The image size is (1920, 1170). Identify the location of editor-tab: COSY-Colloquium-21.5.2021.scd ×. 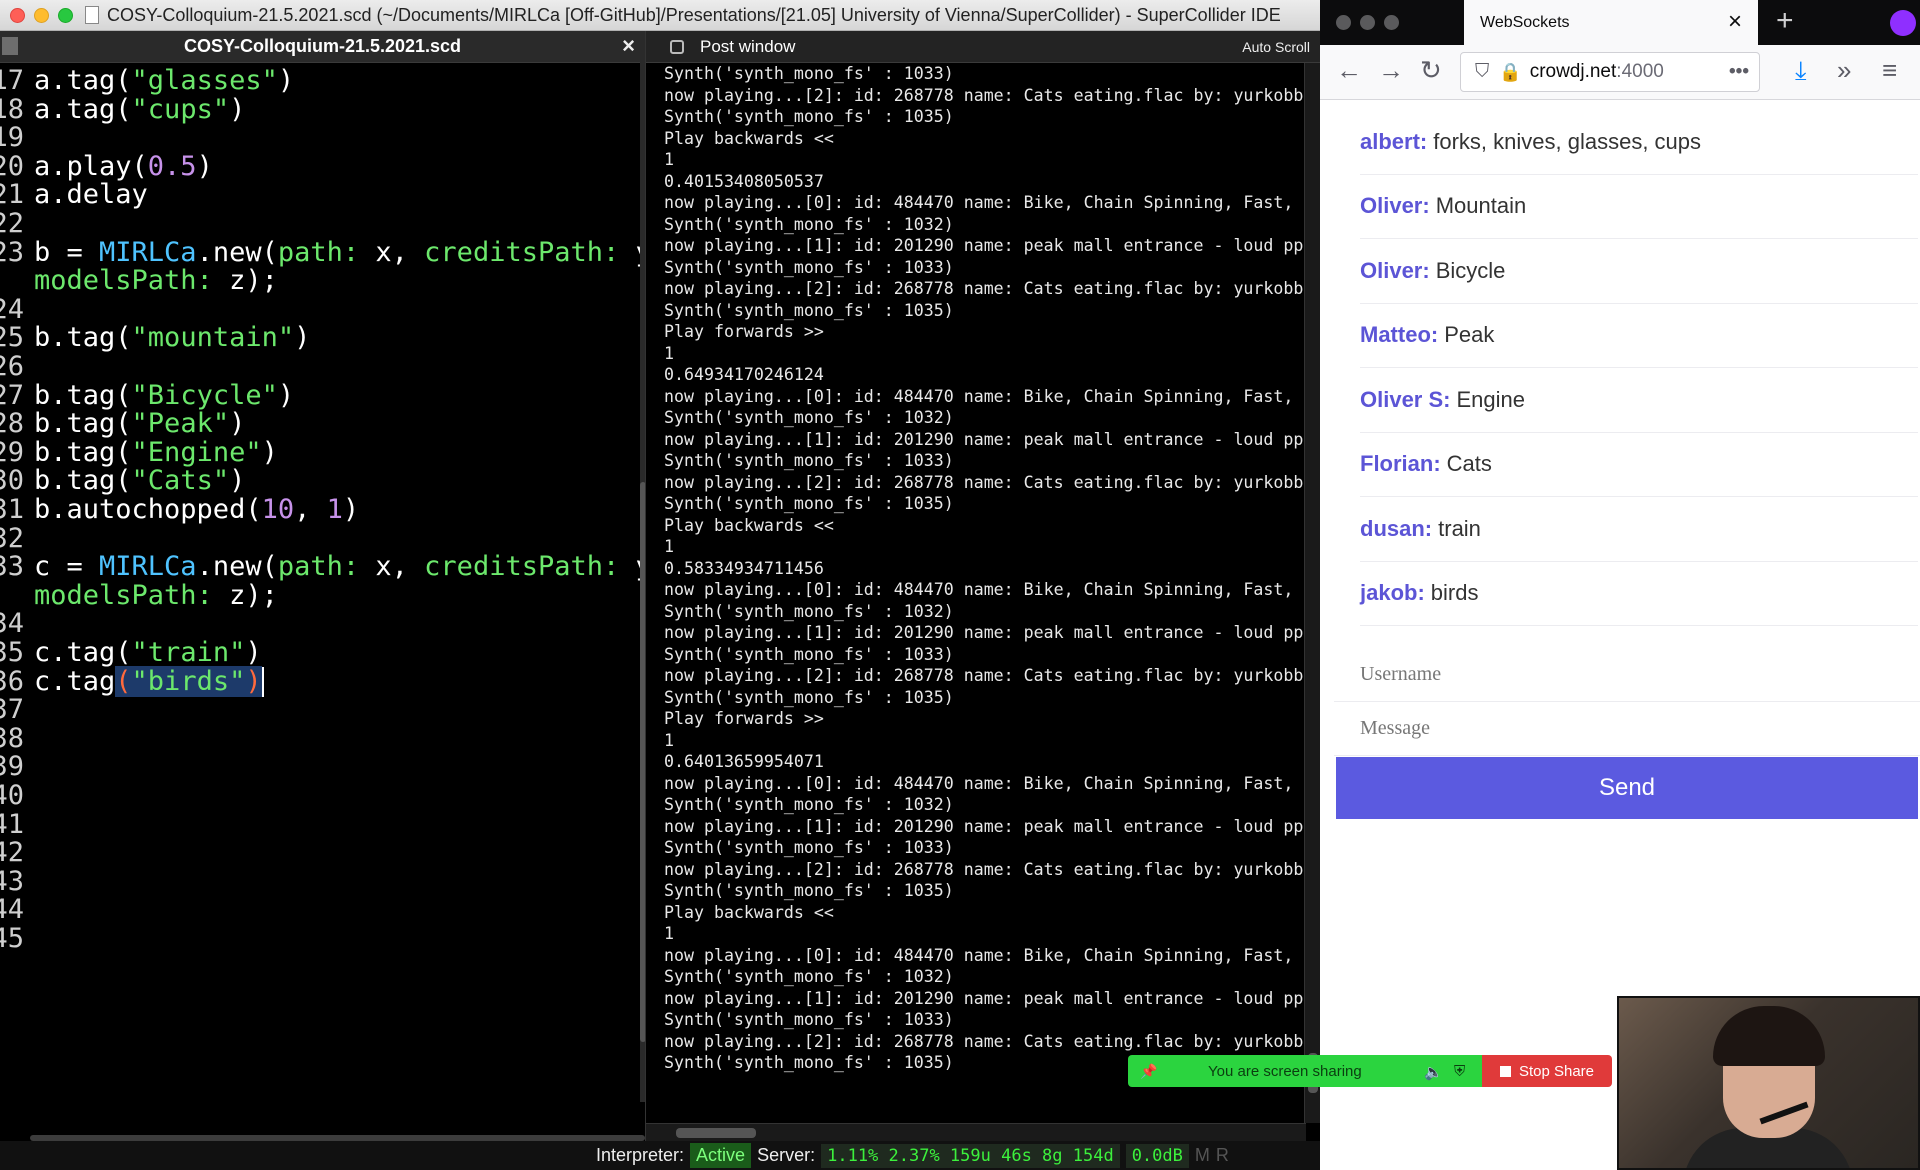
(322, 47).